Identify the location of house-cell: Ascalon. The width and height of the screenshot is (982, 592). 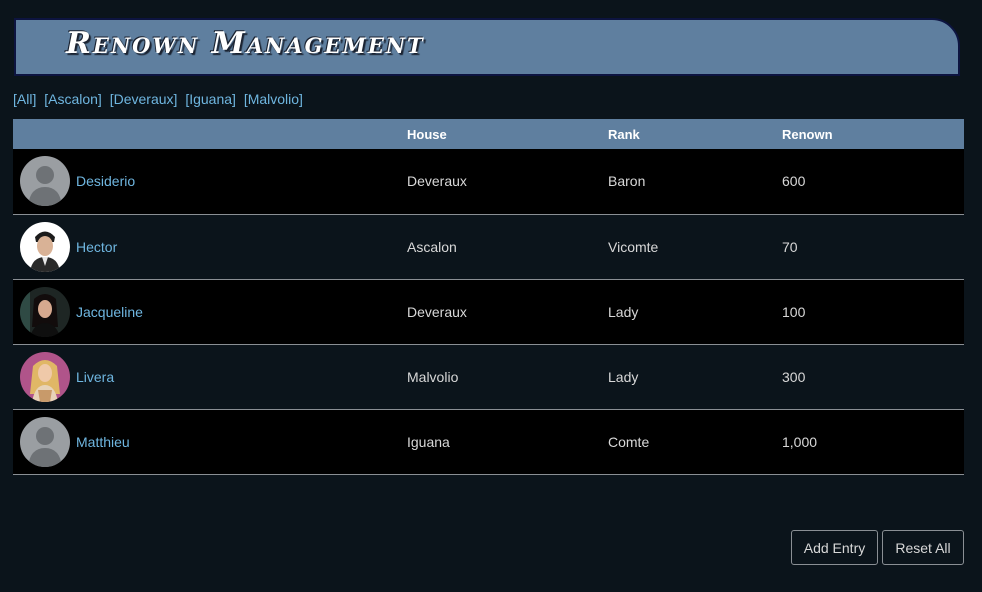
(507, 247).